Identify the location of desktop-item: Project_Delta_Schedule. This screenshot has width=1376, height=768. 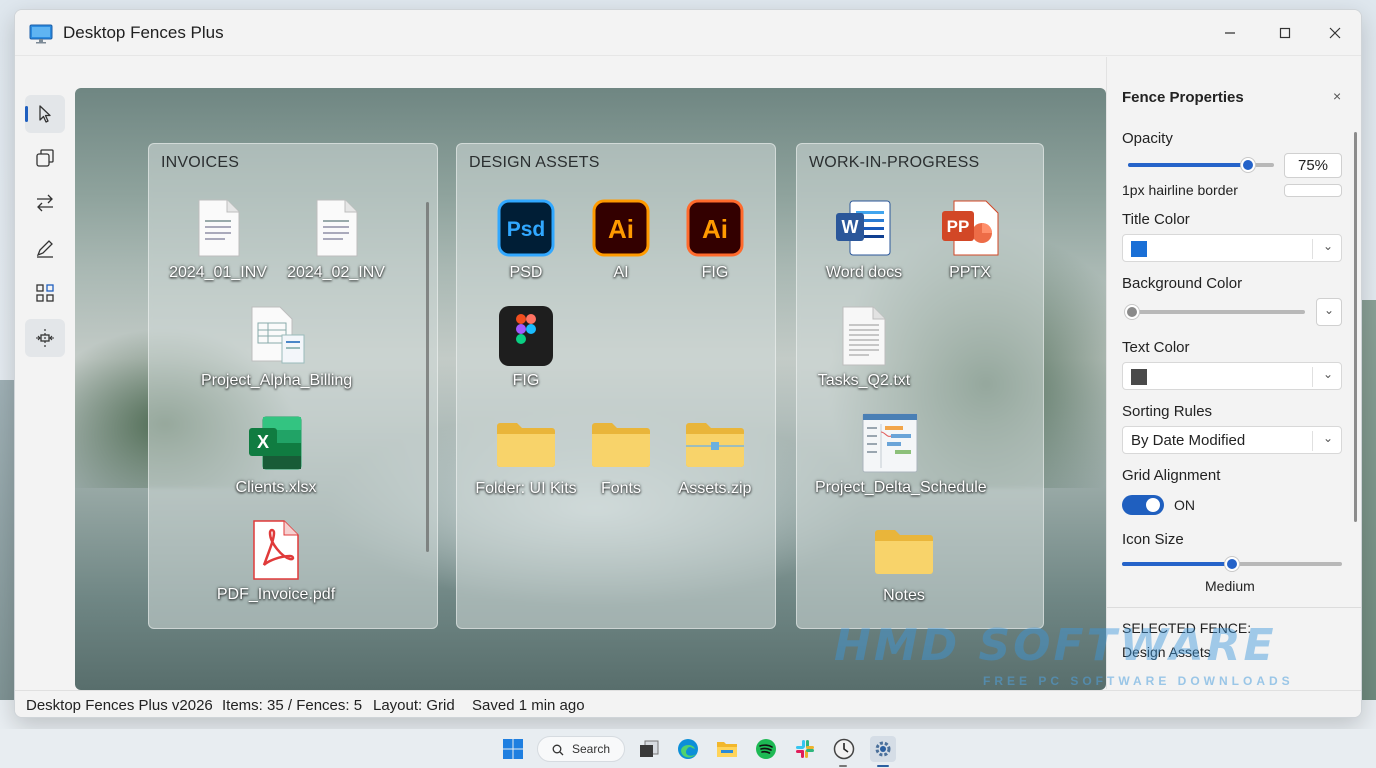
(901, 453).